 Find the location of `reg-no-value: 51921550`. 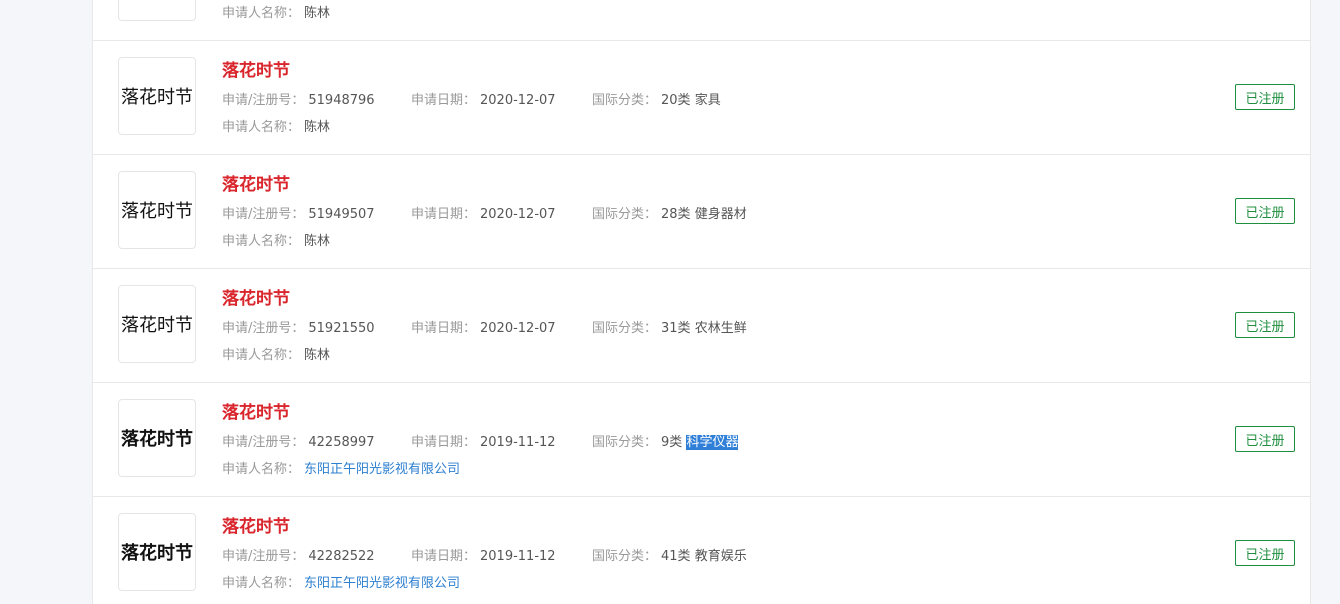

reg-no-value: 51921550 is located at coordinates (341, 328).